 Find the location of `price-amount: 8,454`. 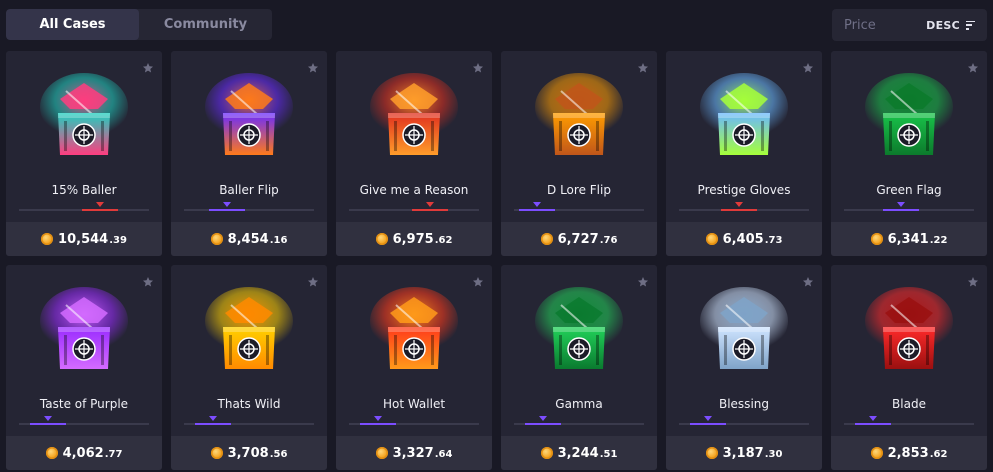

price-amount: 8,454 is located at coordinates (248, 239).